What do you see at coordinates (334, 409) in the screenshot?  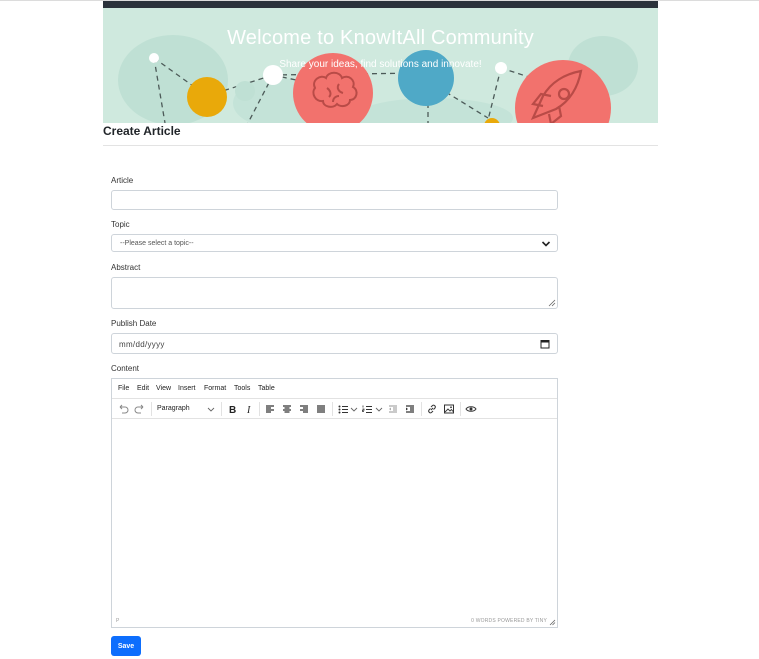 I see `editor-toolbar: Paragraph B I` at bounding box center [334, 409].